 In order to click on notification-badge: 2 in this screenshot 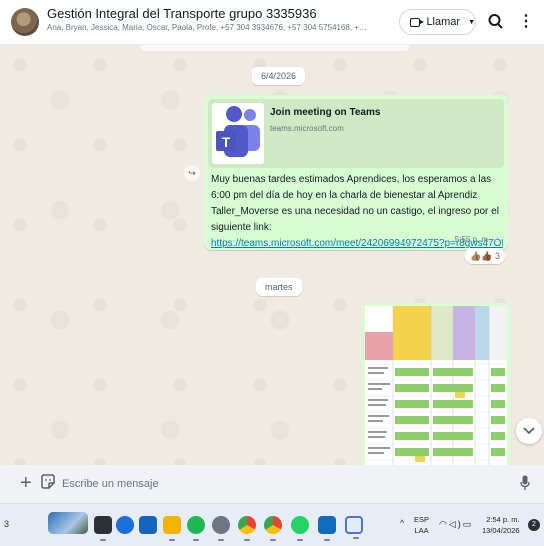, I will do `click(534, 525)`.